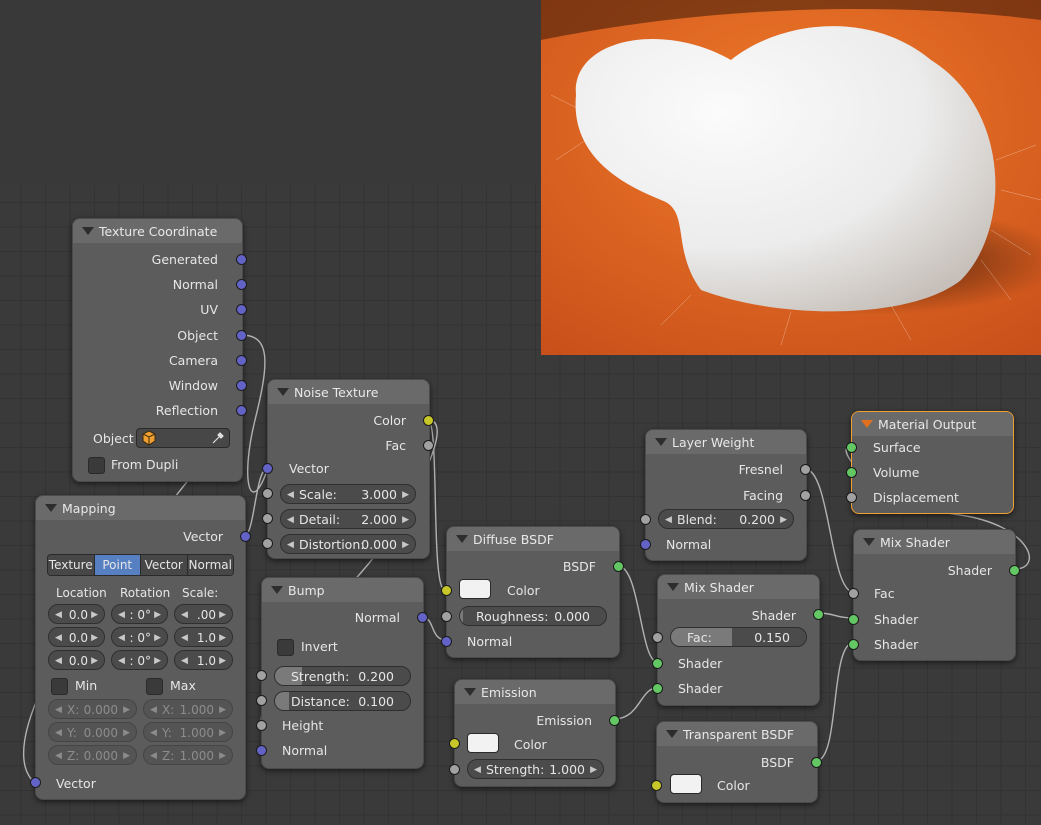 The height and width of the screenshot is (825, 1041). Describe the element at coordinates (348, 544) in the screenshot. I see `distortion-field: ◀ Distortion: 0.000 ▶` at that location.